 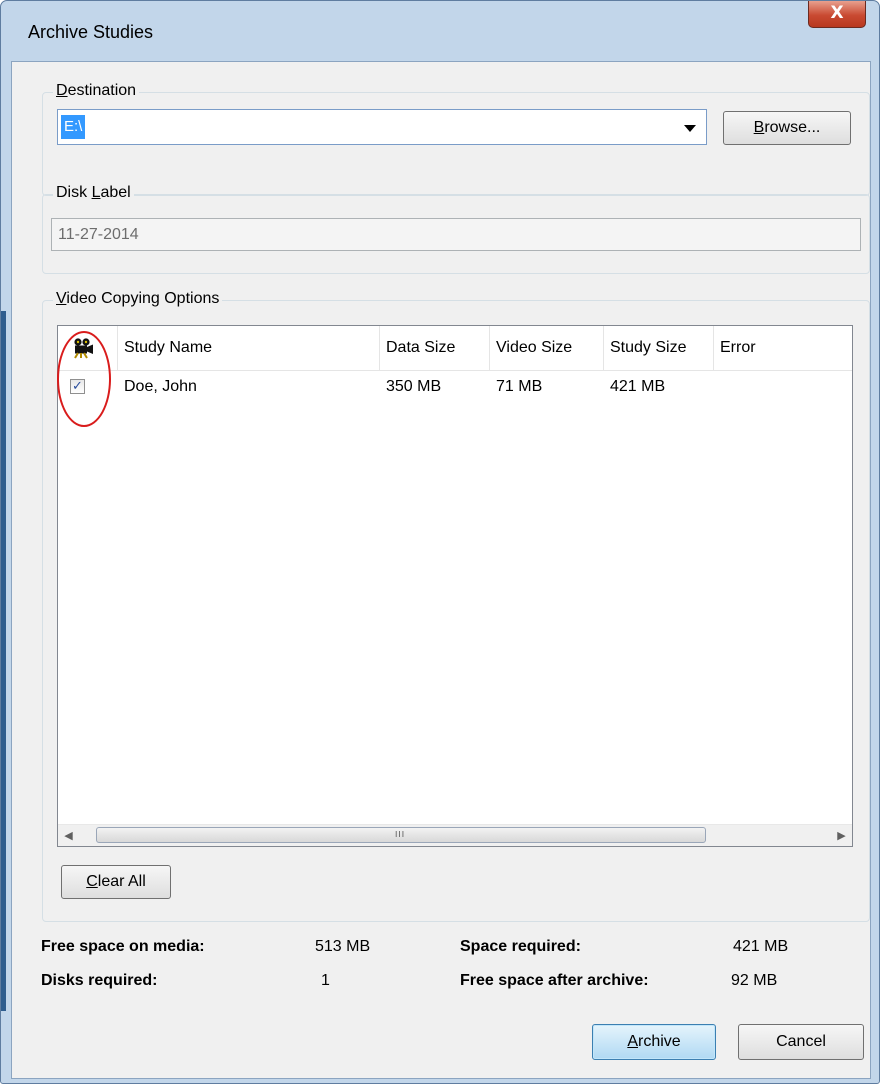 What do you see at coordinates (414, 386) in the screenshot?
I see `cell-data-size: 350 MB` at bounding box center [414, 386].